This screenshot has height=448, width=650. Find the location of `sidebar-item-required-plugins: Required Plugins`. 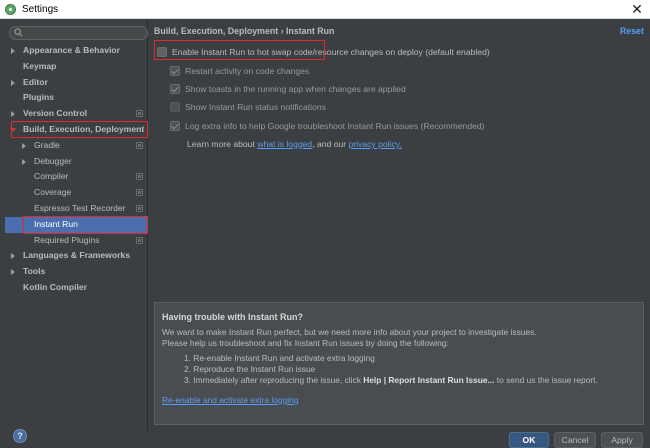

sidebar-item-required-plugins: Required Plugins is located at coordinates (76, 241).